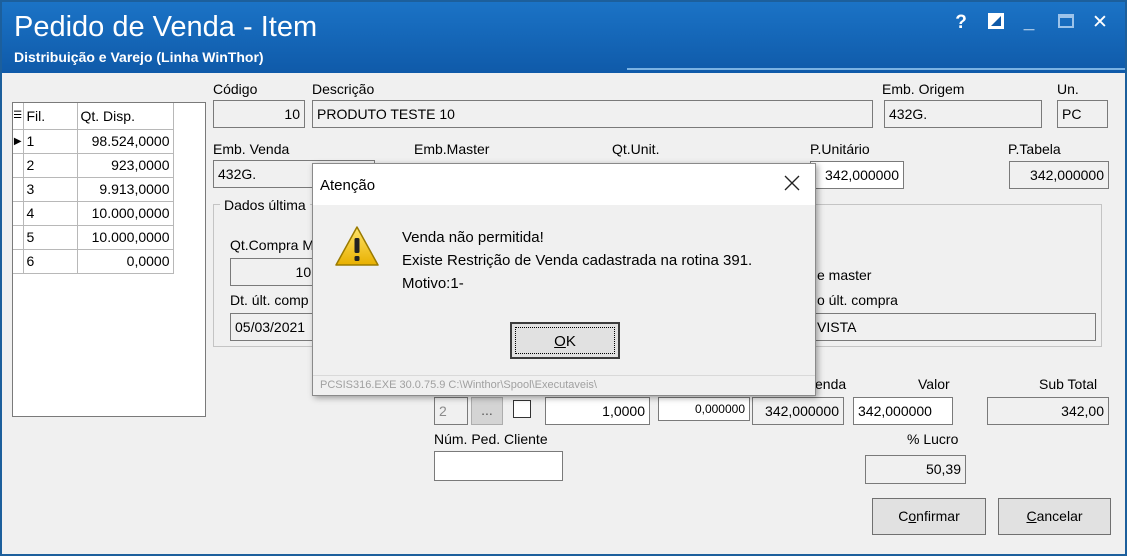 Image resolution: width=1127 pixels, height=556 pixels. I want to click on ult-compra-label: o últ. compra, so click(857, 300).